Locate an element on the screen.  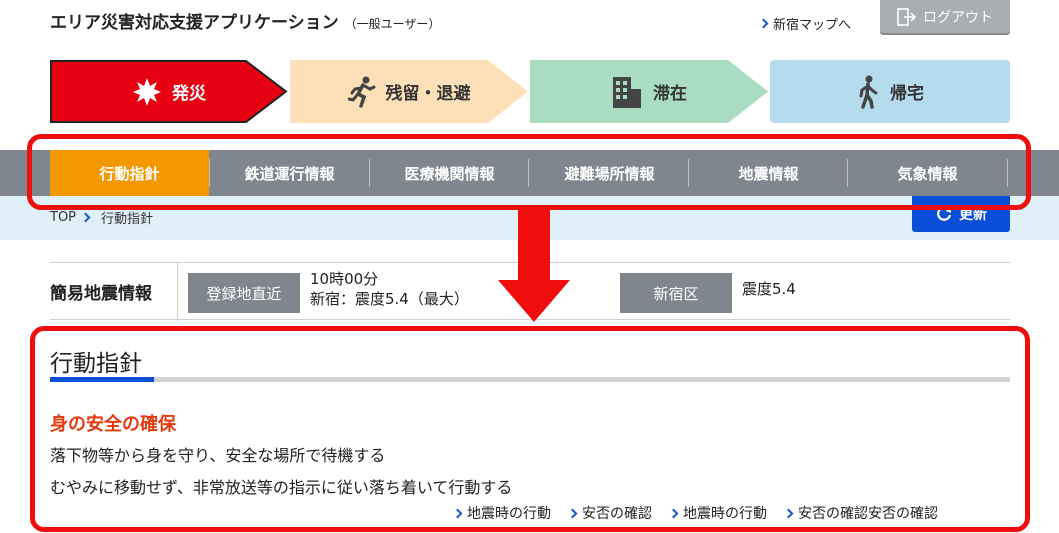
annotation-box-nav is located at coordinates (529, 172).